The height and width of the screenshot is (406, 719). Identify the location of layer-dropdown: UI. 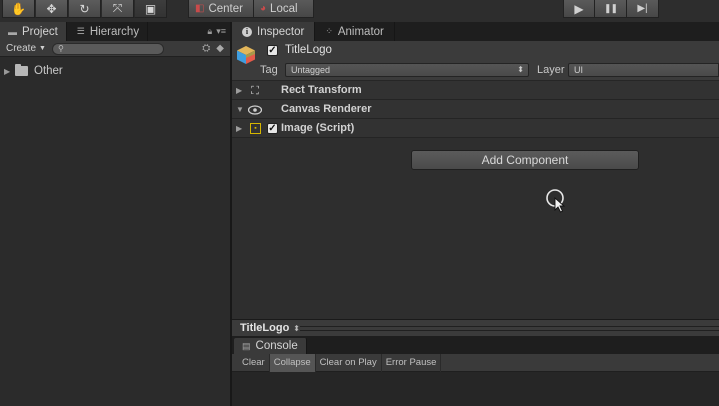
(643, 70).